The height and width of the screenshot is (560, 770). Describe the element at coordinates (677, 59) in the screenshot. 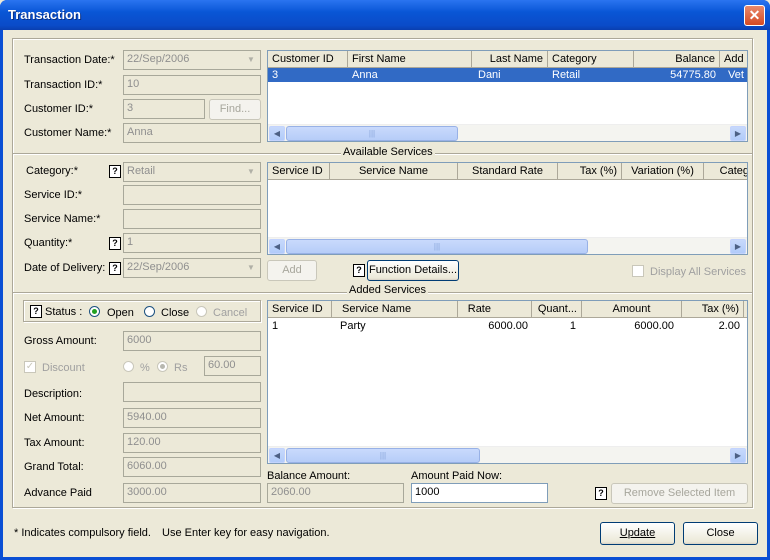

I see `col-balance: Balance` at that location.